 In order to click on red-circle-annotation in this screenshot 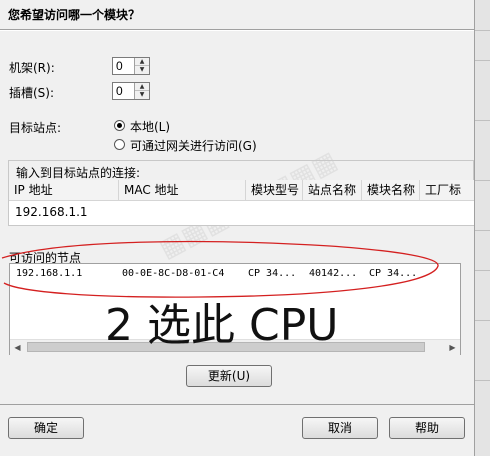, I will do `click(220, 269)`.